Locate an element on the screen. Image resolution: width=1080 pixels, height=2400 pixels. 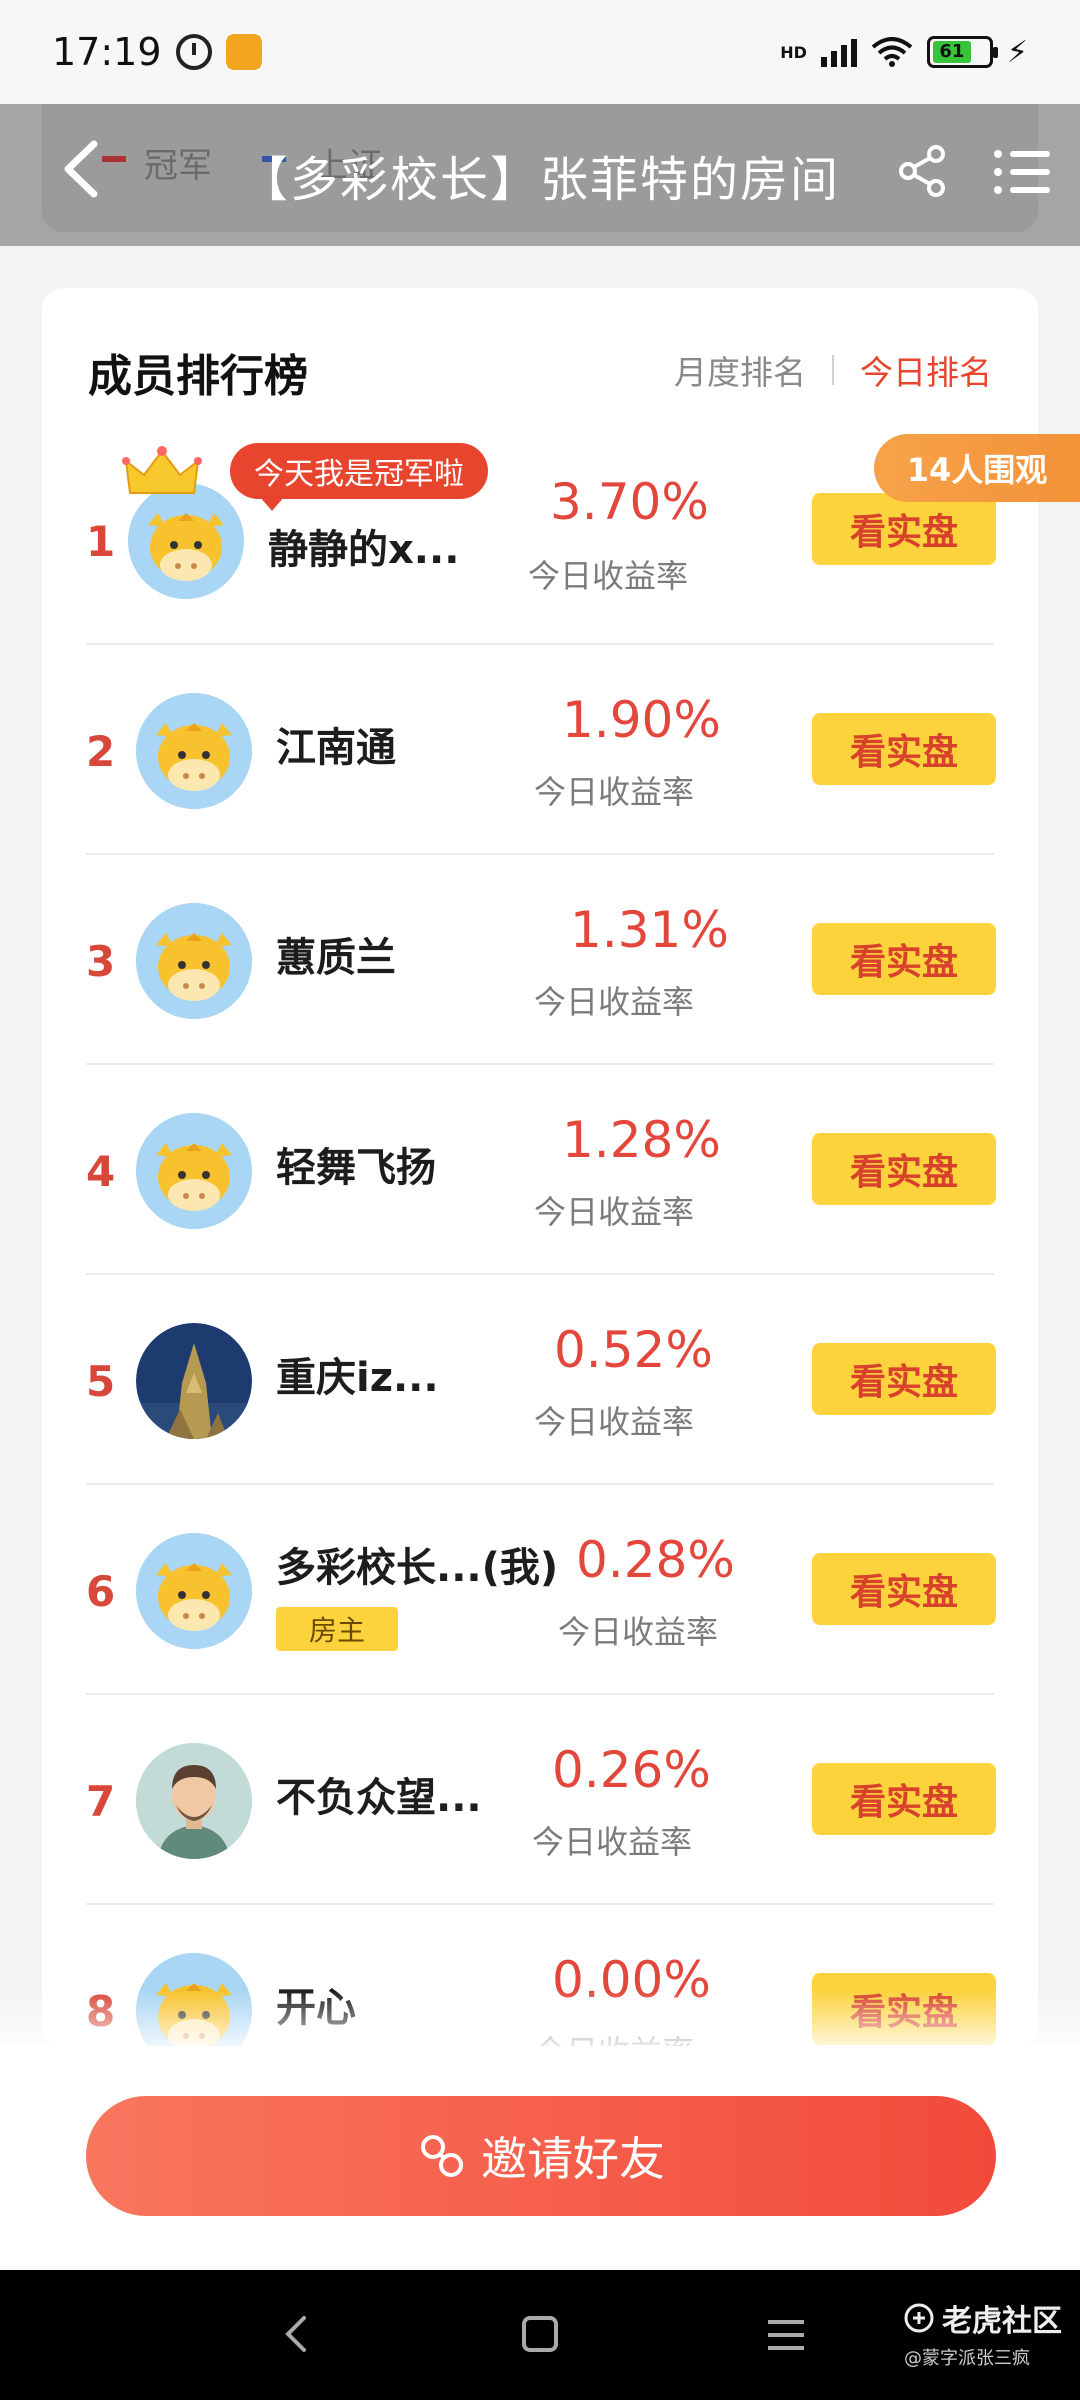
ranking-tabs: 月度排名 今日排名 is located at coordinates (833, 370).